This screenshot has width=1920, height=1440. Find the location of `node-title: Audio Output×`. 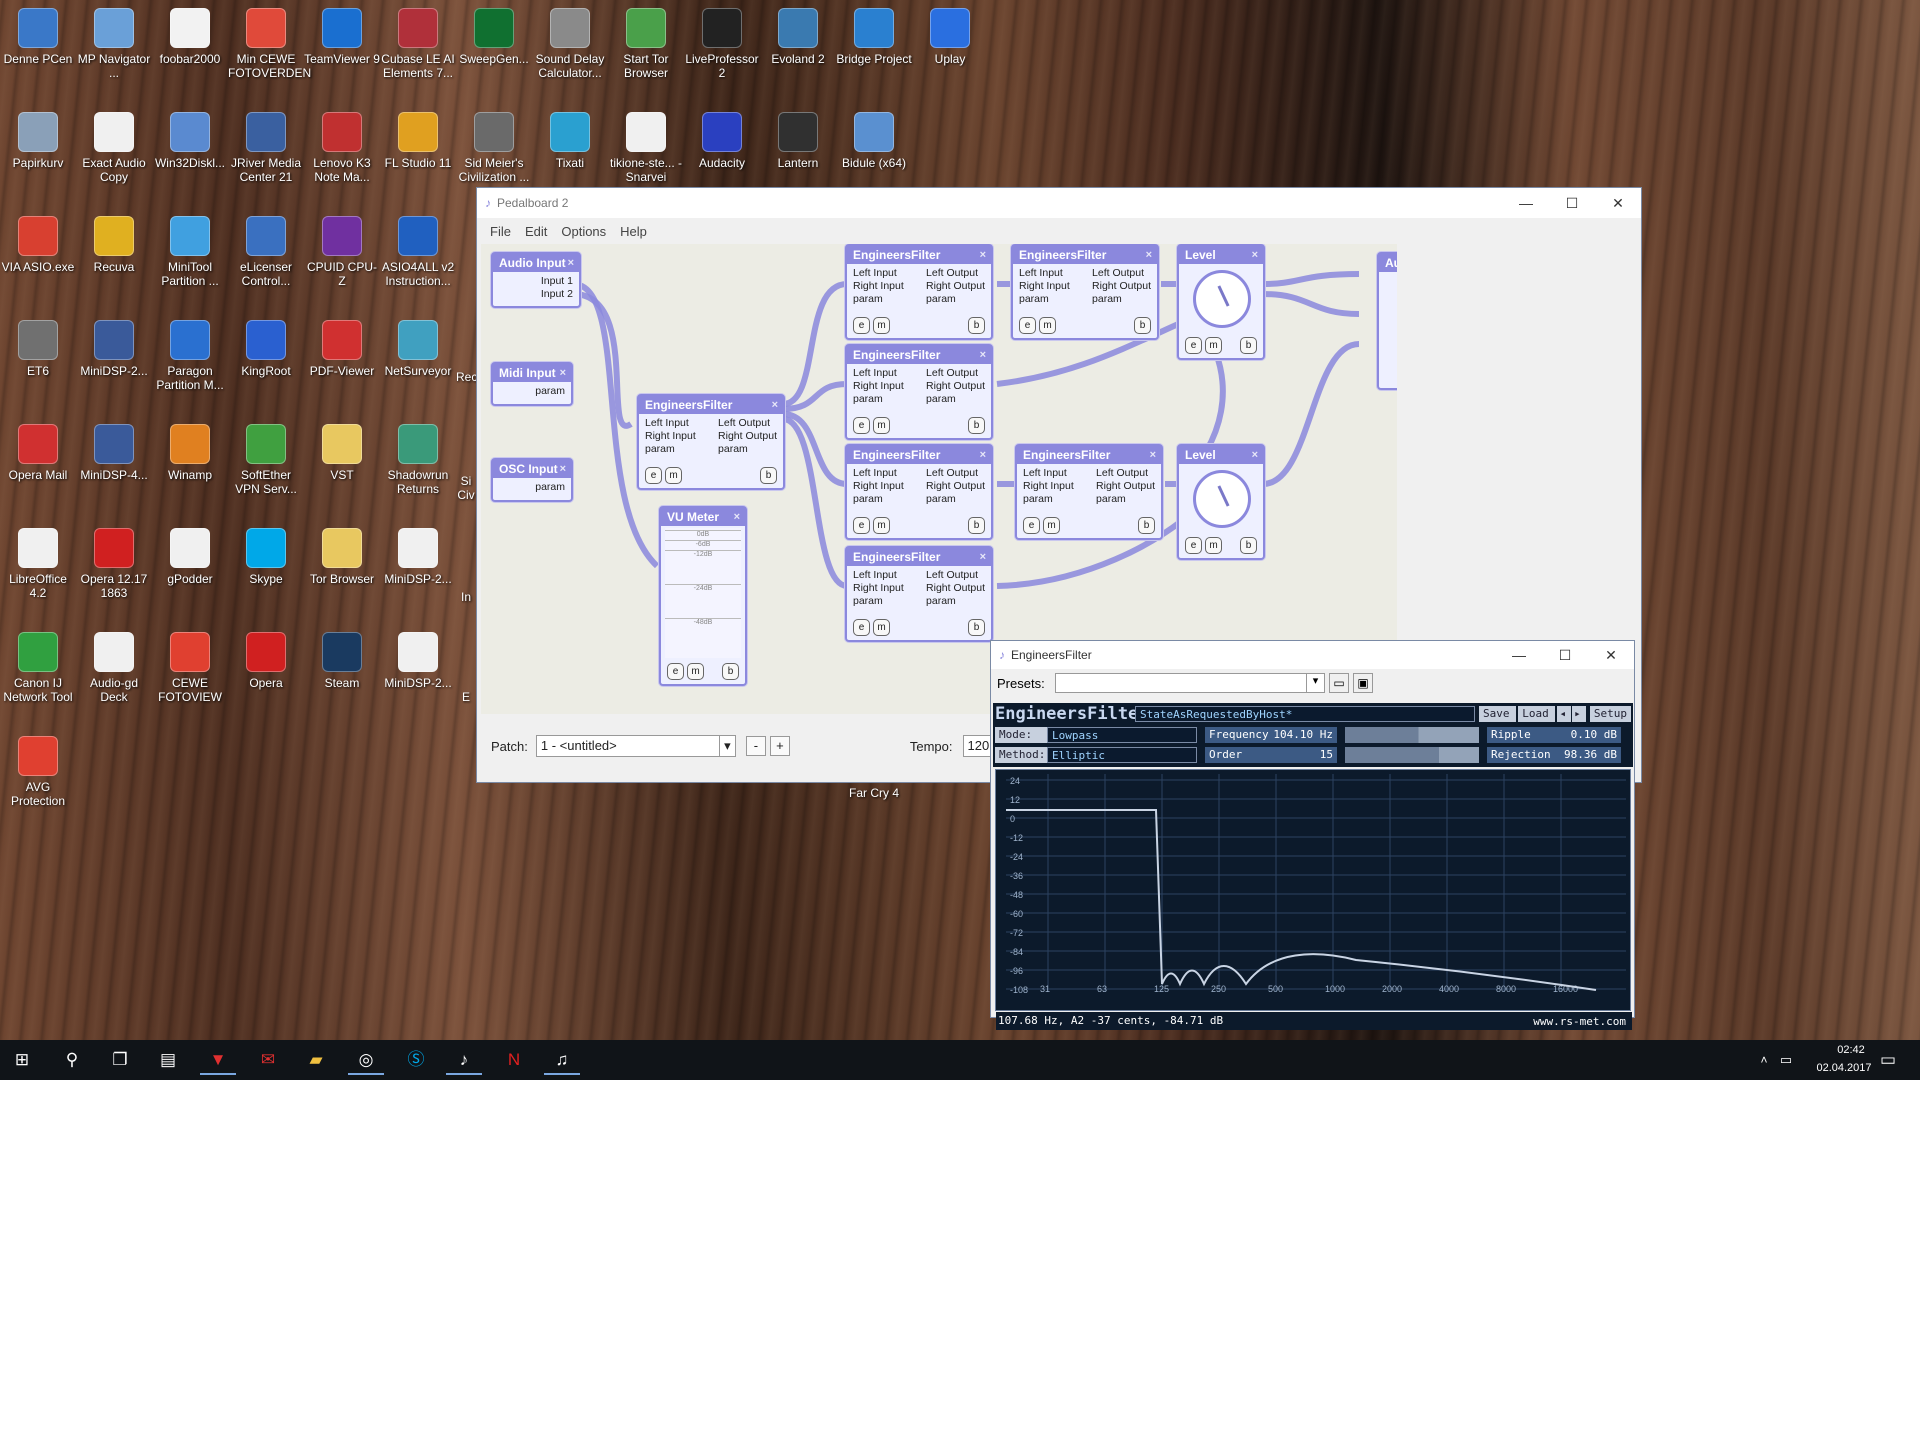

node-title: Audio Output× is located at coordinates (1388, 263).